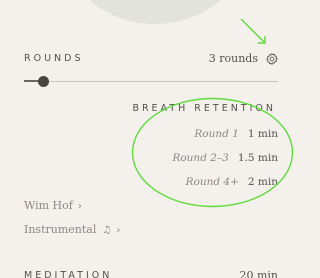 This screenshot has height=278, width=320. I want to click on rounds-slider-track, so click(151, 81).